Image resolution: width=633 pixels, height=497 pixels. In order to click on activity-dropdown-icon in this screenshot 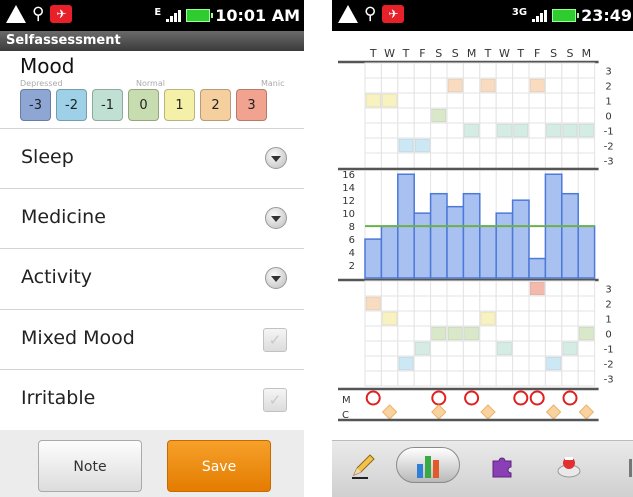, I will do `click(276, 278)`.